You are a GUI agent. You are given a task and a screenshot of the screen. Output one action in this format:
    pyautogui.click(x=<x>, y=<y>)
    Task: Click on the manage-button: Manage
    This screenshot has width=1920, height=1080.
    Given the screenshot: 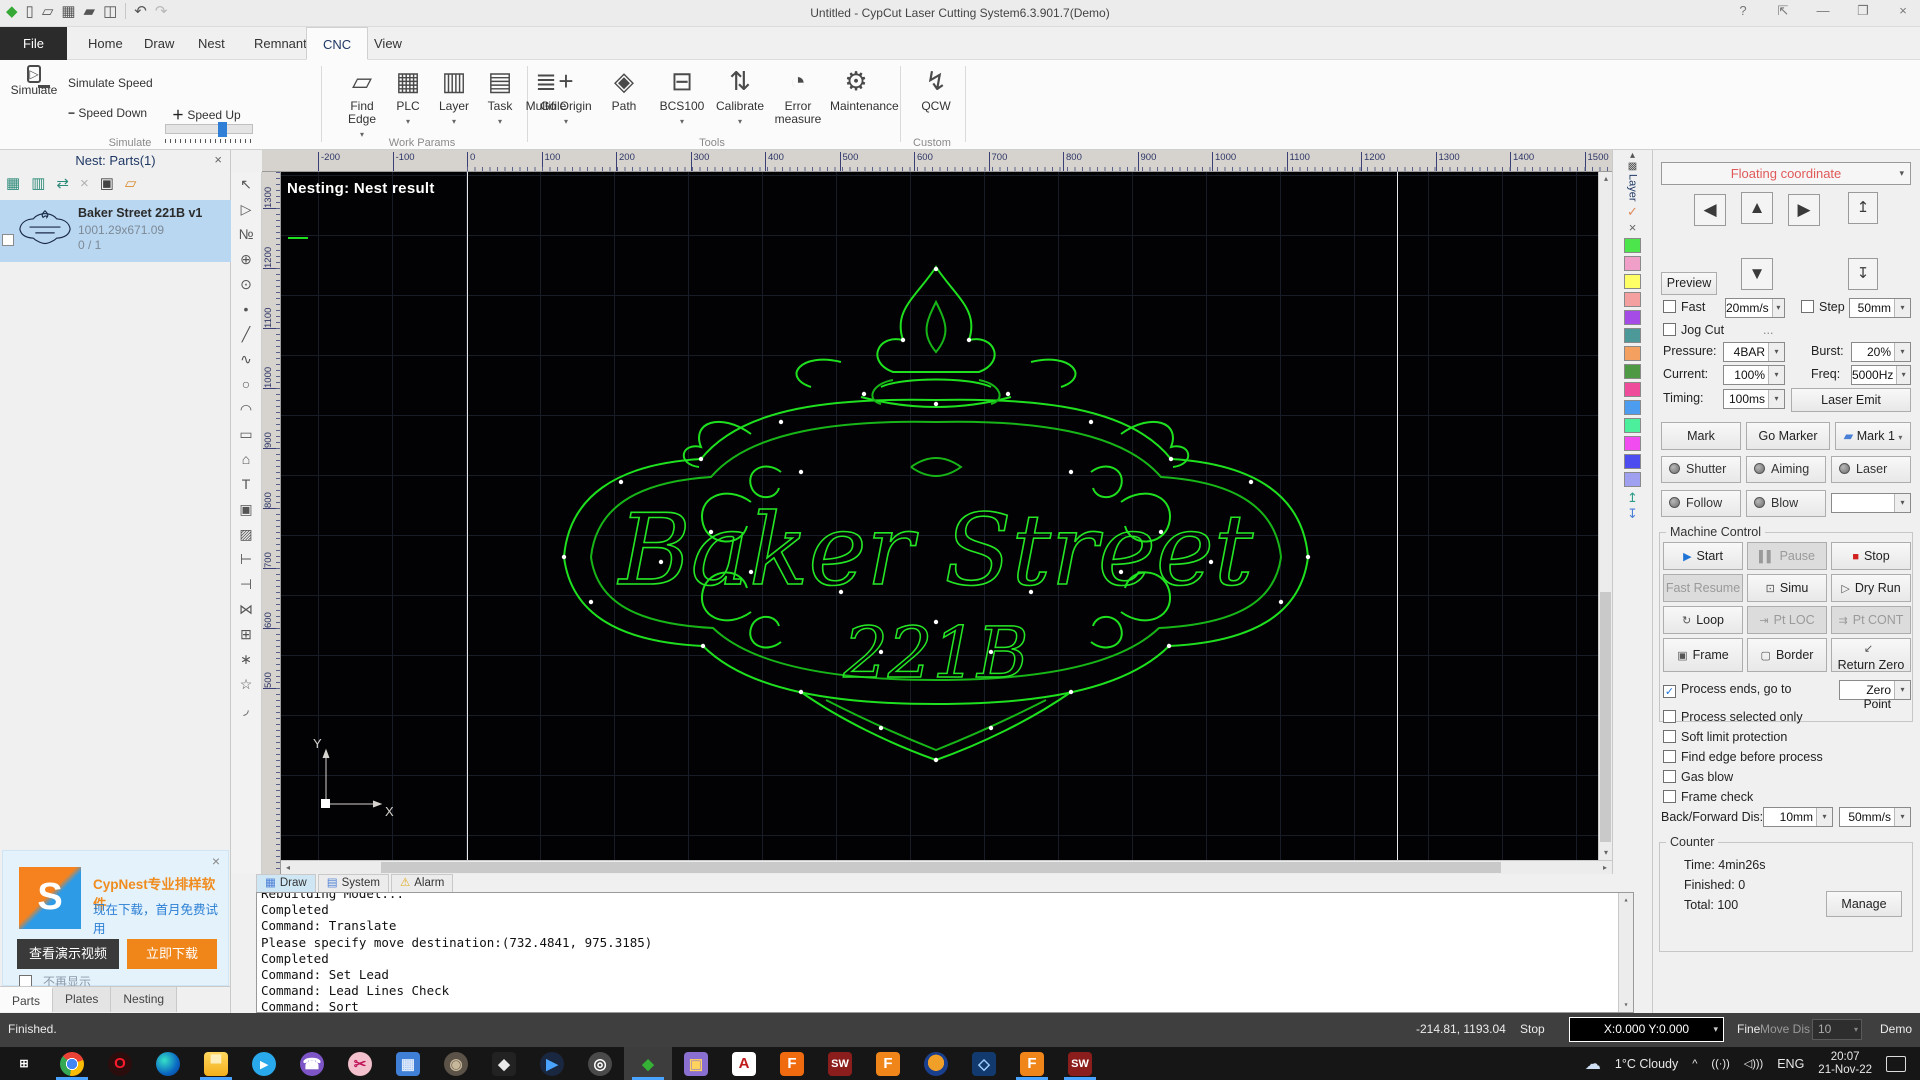 What is the action you would take?
    pyautogui.click(x=1864, y=904)
    